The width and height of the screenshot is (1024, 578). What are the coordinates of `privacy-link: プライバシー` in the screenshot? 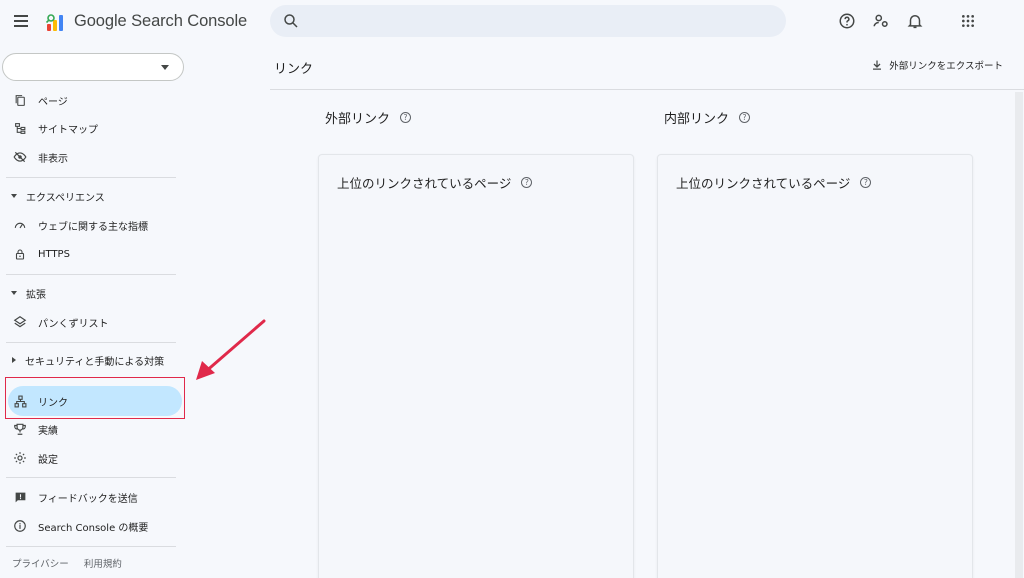 It's located at (40, 564).